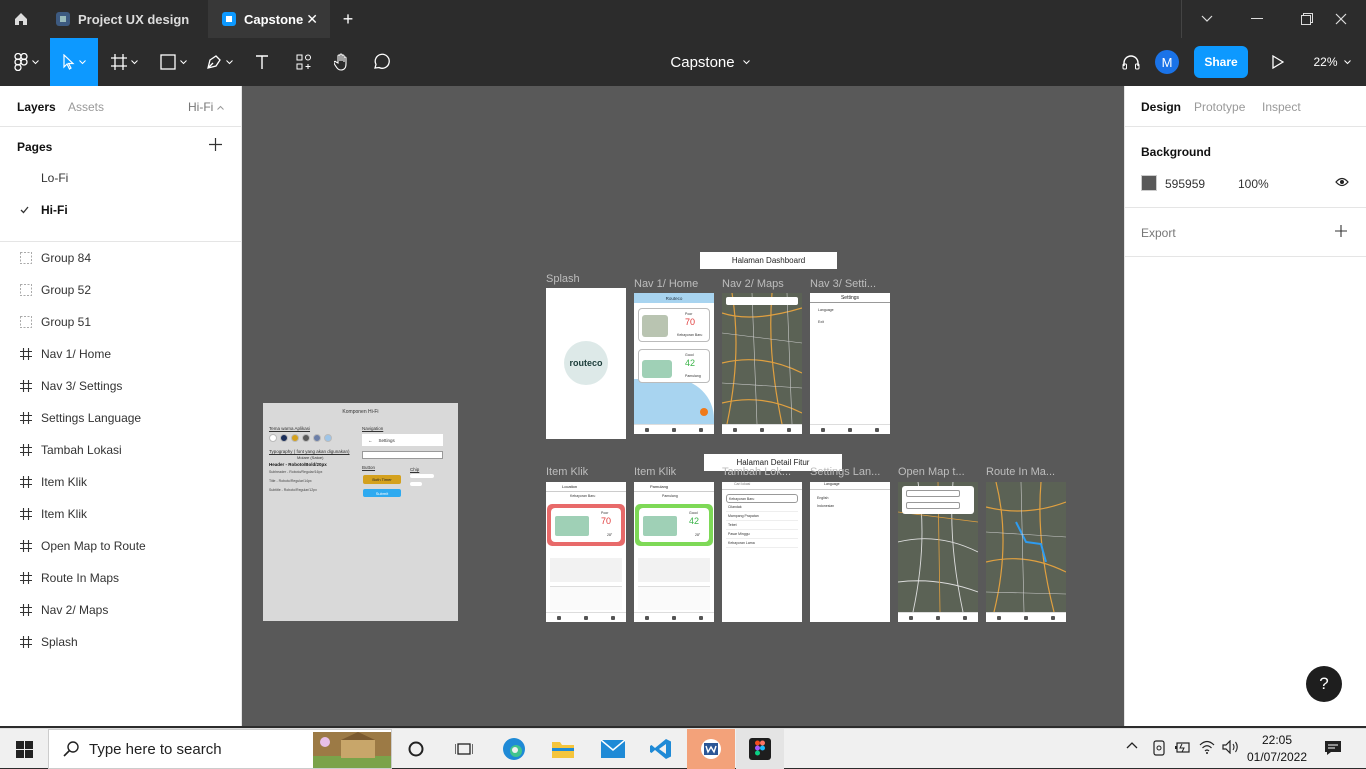  I want to click on frame-item-klik-1: Location Kebayoran Baru Poor 70 28°, so click(586, 552).